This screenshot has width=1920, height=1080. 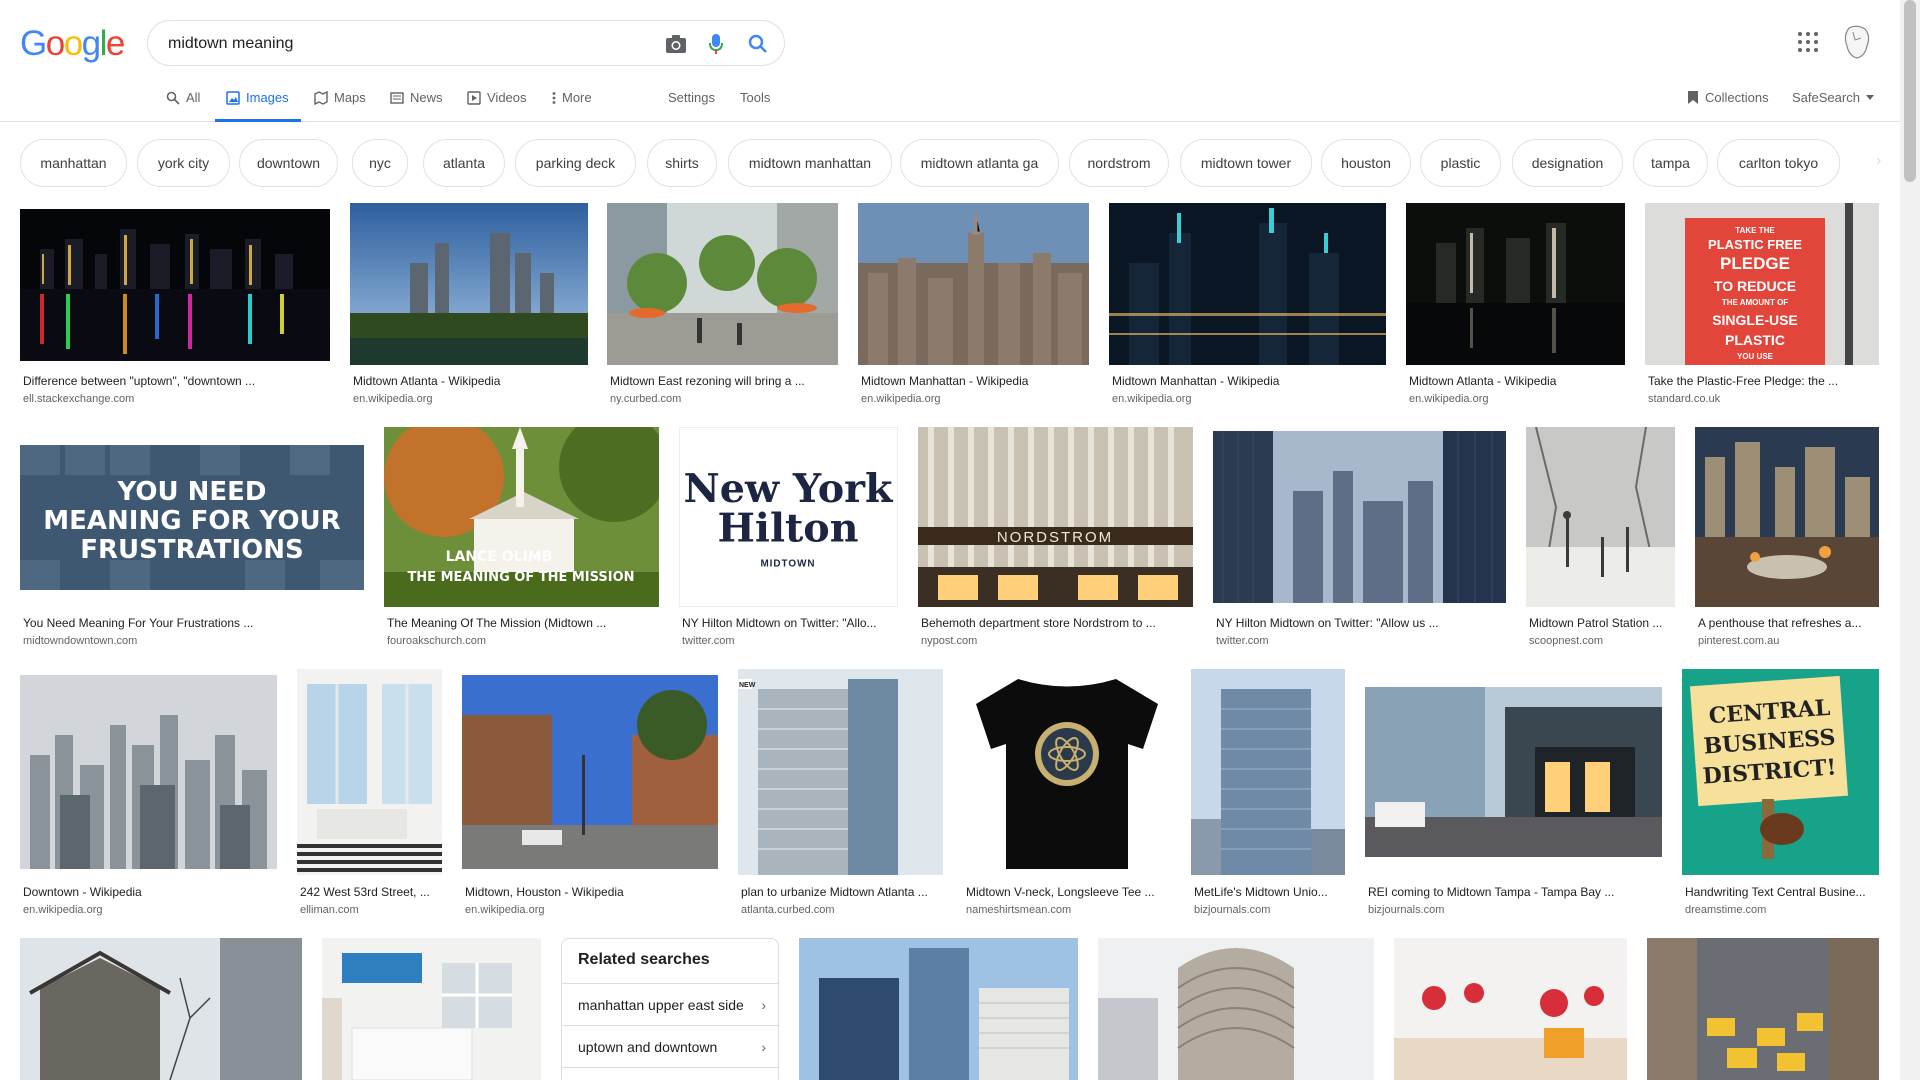 What do you see at coordinates (258, 106) in the screenshot?
I see `tab-images: Images` at bounding box center [258, 106].